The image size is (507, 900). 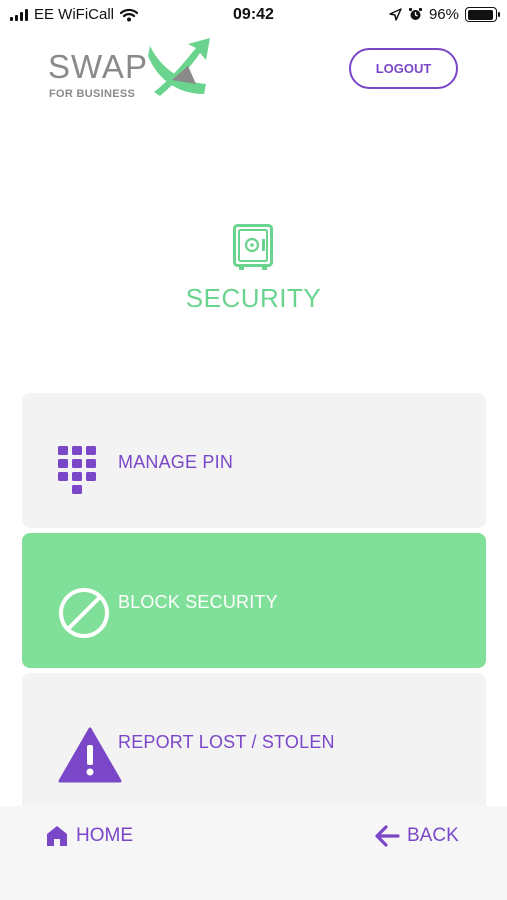 I want to click on bottom-nav: HOME BACK, so click(x=253, y=853).